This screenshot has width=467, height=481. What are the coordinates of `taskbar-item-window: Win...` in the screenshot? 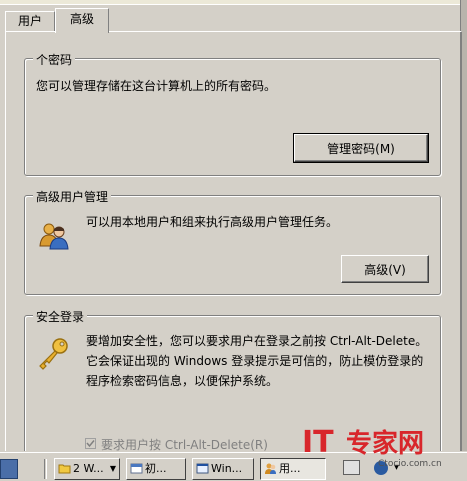 It's located at (223, 469).